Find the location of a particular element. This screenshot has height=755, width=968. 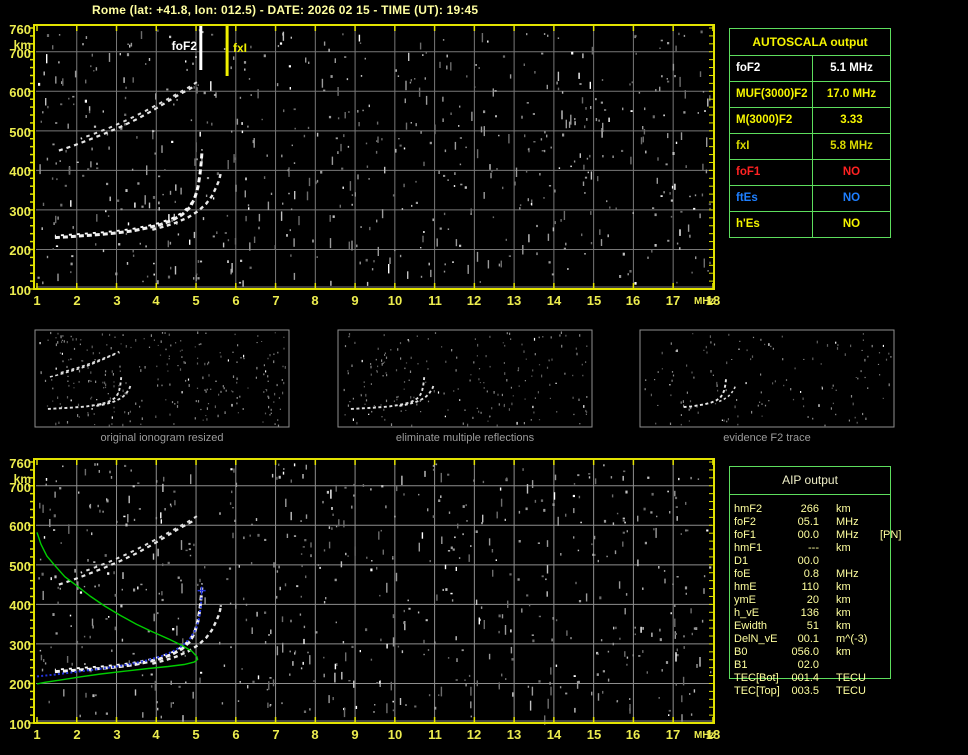

aip-row: hmF1 --- km is located at coordinates (816, 548).